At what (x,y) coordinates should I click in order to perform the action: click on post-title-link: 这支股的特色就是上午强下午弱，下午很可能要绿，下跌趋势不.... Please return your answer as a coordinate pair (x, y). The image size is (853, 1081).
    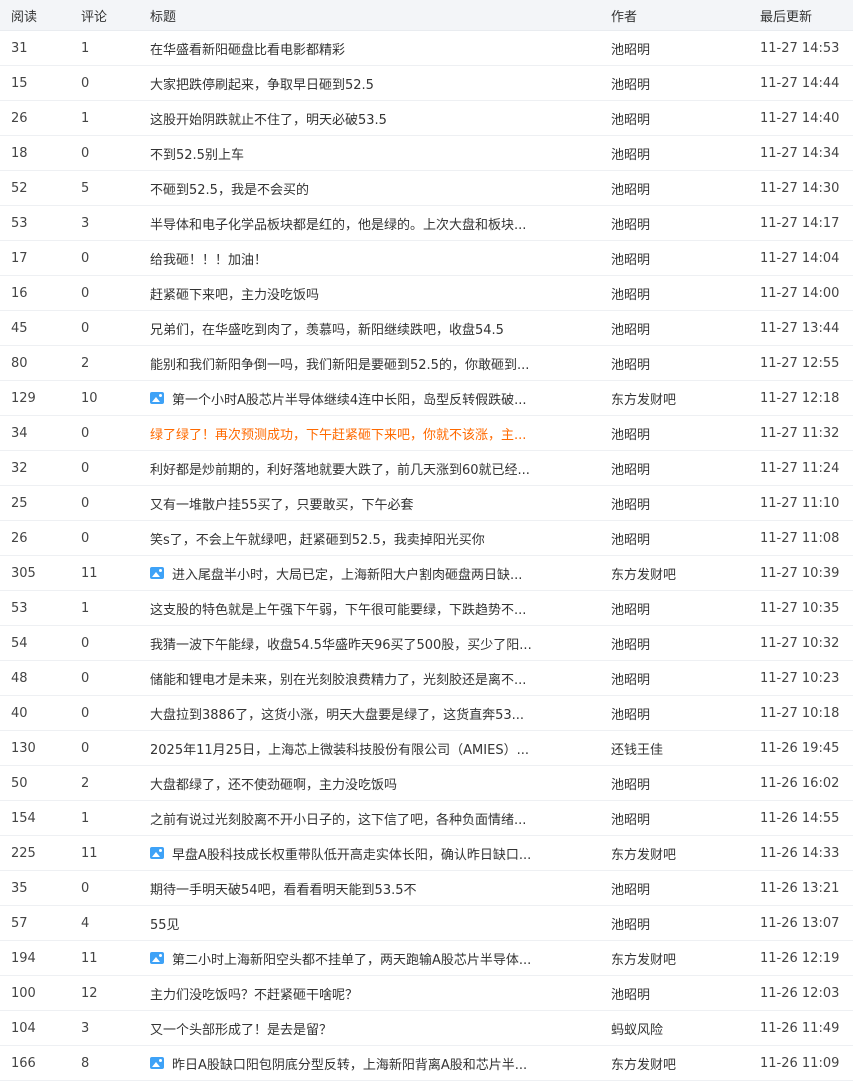
    Looking at the image, I should click on (338, 608).